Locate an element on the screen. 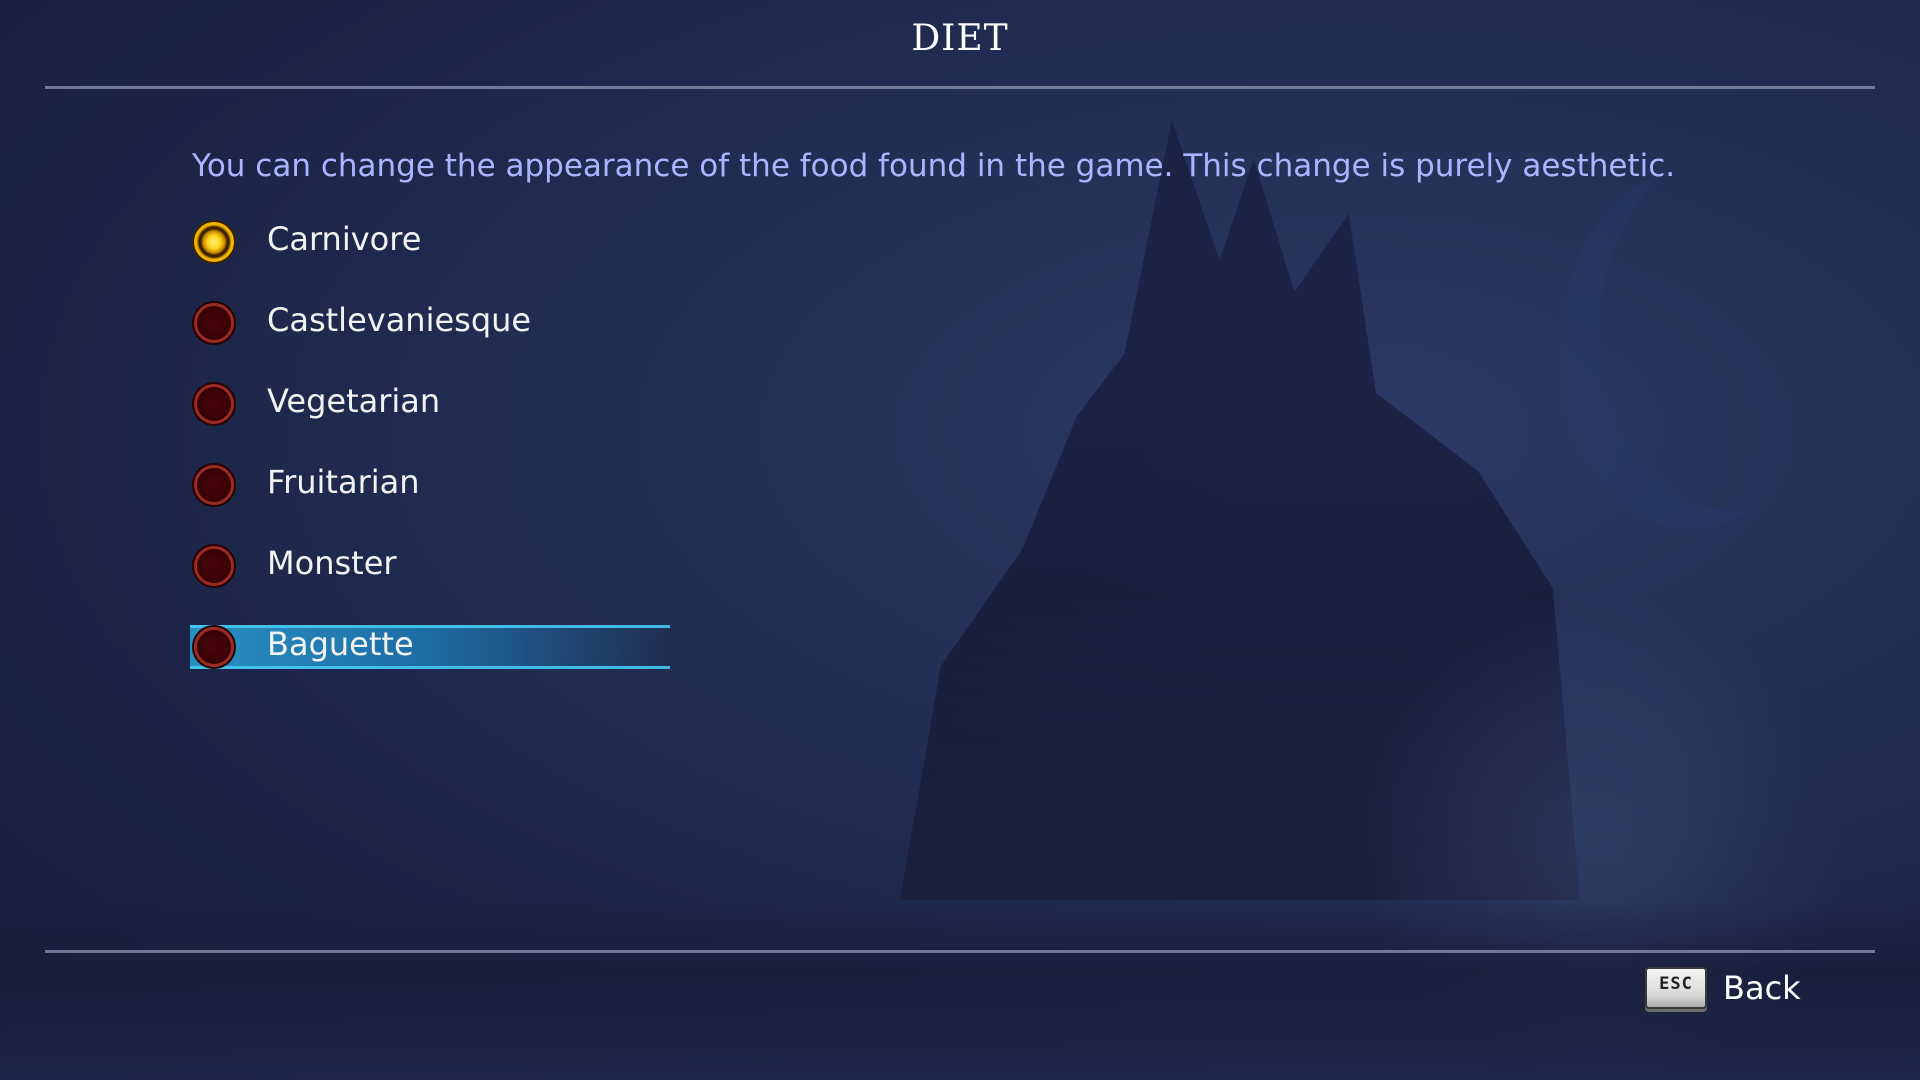 This screenshot has width=1920, height=1080. page-title: DIET is located at coordinates (960, 38).